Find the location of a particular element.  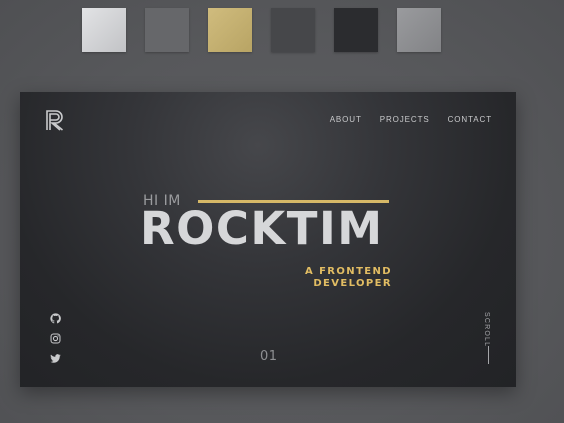

scroll-label: SCROLL is located at coordinates (486, 330).